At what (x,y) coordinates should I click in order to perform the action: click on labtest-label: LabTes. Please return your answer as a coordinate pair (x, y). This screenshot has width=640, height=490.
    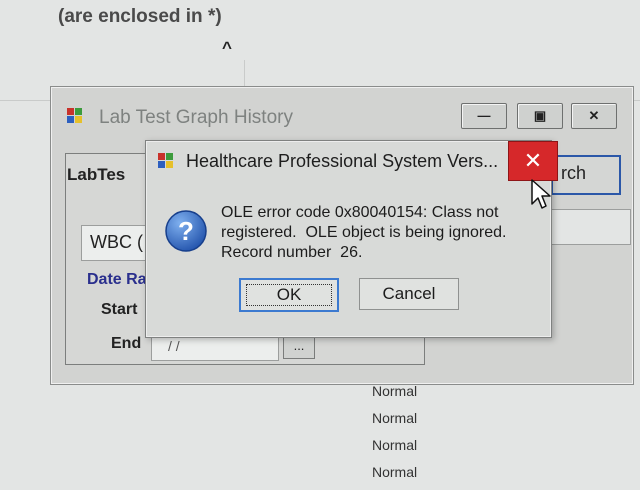
    Looking at the image, I should click on (96, 174).